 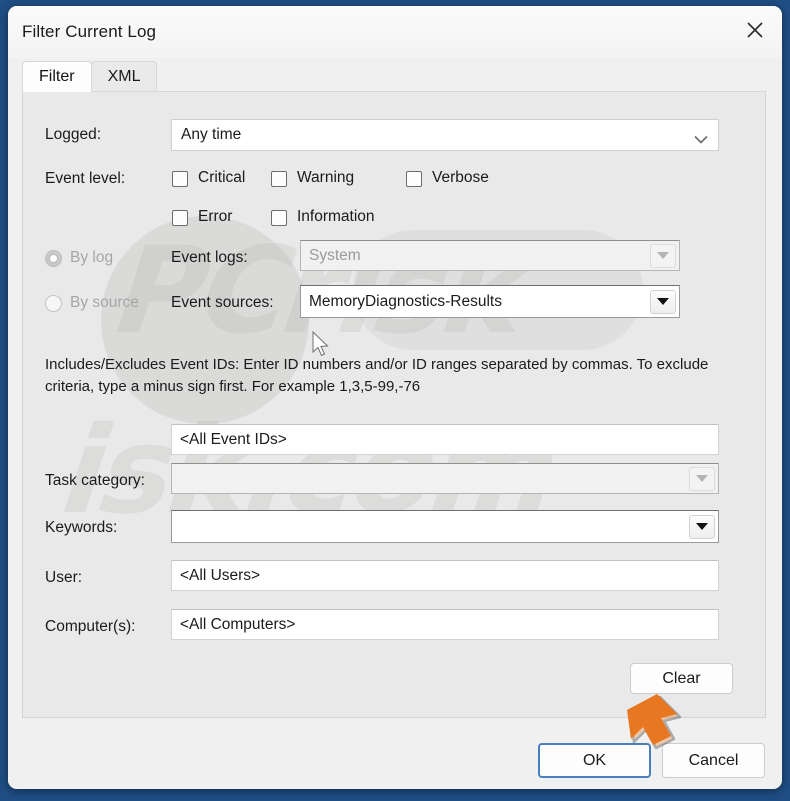 I want to click on task-category-dropdown, so click(x=445, y=478).